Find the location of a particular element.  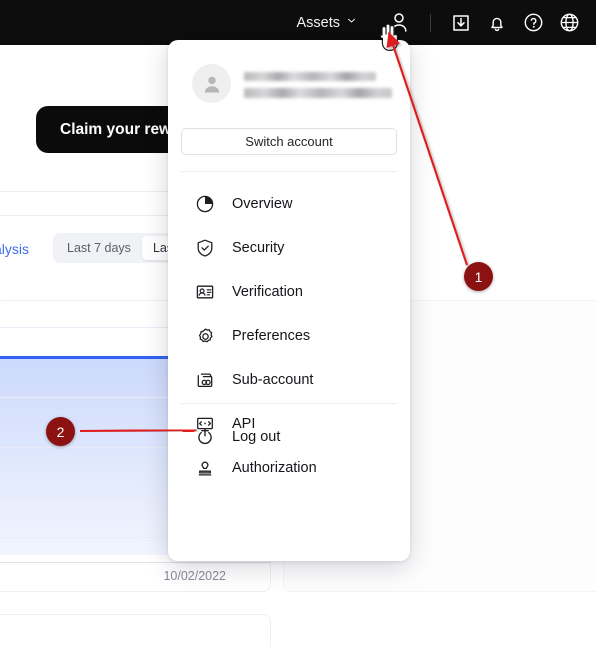

secondary-card is located at coordinates (135, 630).